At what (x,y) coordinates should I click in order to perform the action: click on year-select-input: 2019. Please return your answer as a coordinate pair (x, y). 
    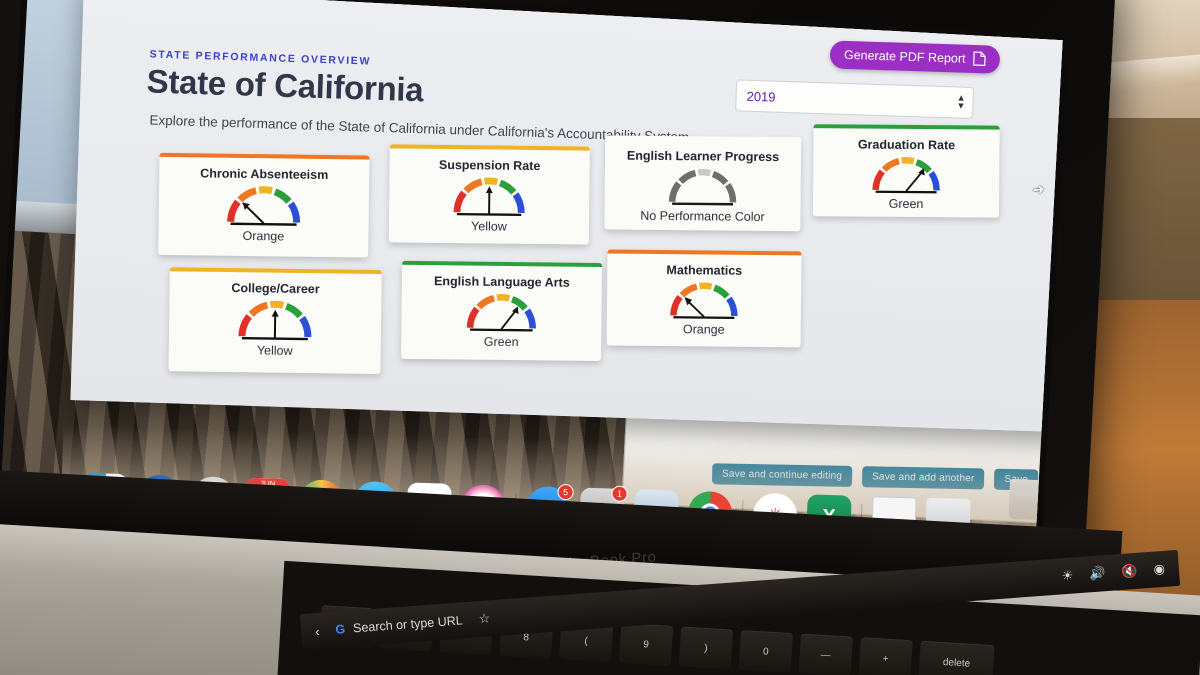
    Looking at the image, I should click on (855, 99).